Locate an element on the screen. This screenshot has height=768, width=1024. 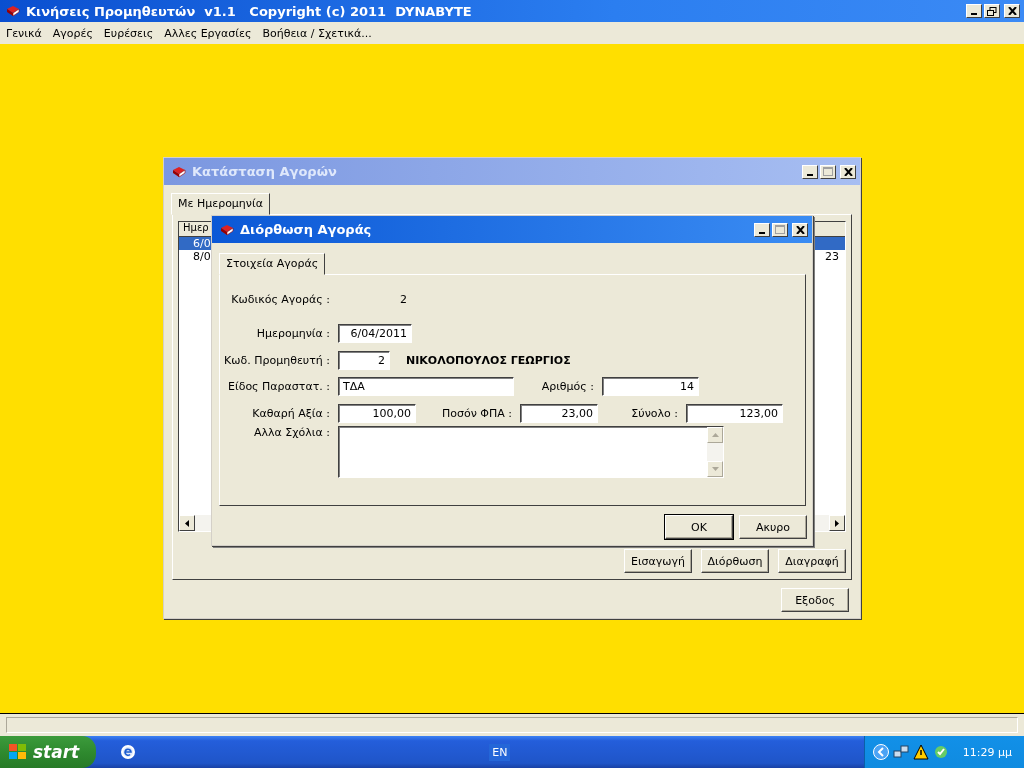
tab: Με Ημερομηνία is located at coordinates (220, 204).